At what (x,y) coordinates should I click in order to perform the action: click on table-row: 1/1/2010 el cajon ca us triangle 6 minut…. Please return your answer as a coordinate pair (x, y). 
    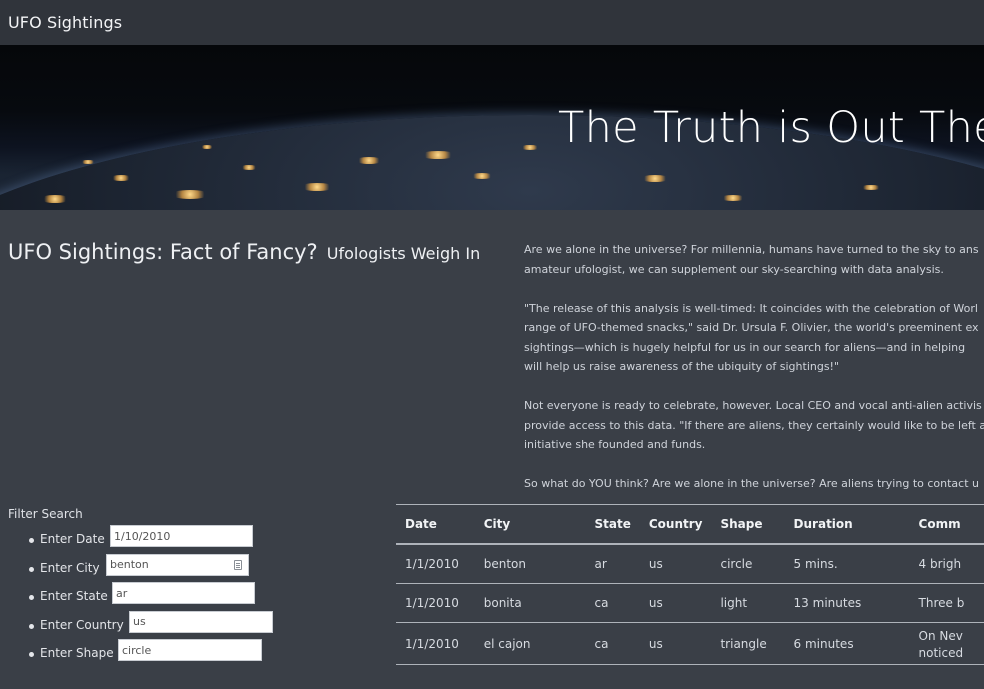
    Looking at the image, I should click on (690, 643).